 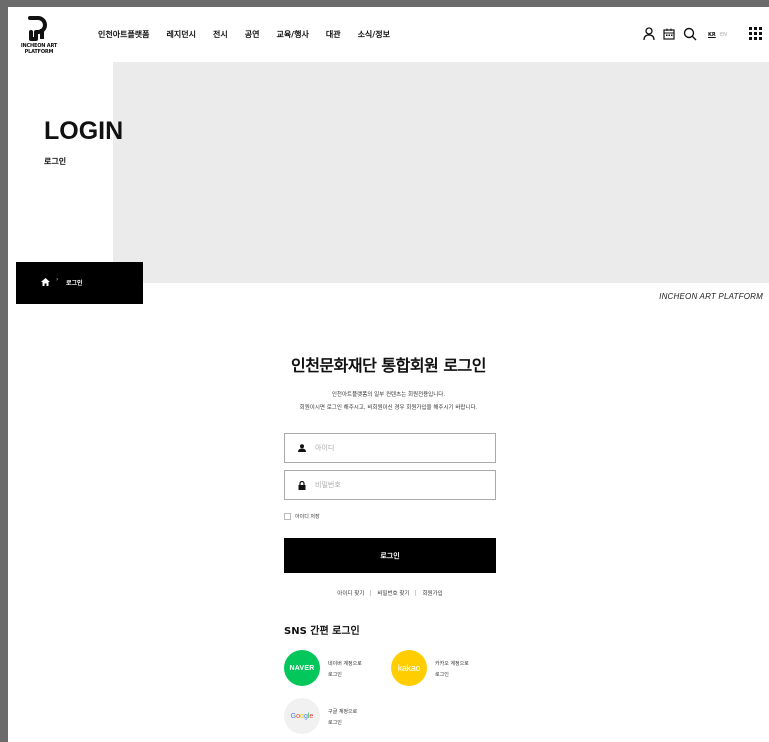 I want to click on google-login-label: 구글 계정으로 로그인, so click(x=342, y=718).